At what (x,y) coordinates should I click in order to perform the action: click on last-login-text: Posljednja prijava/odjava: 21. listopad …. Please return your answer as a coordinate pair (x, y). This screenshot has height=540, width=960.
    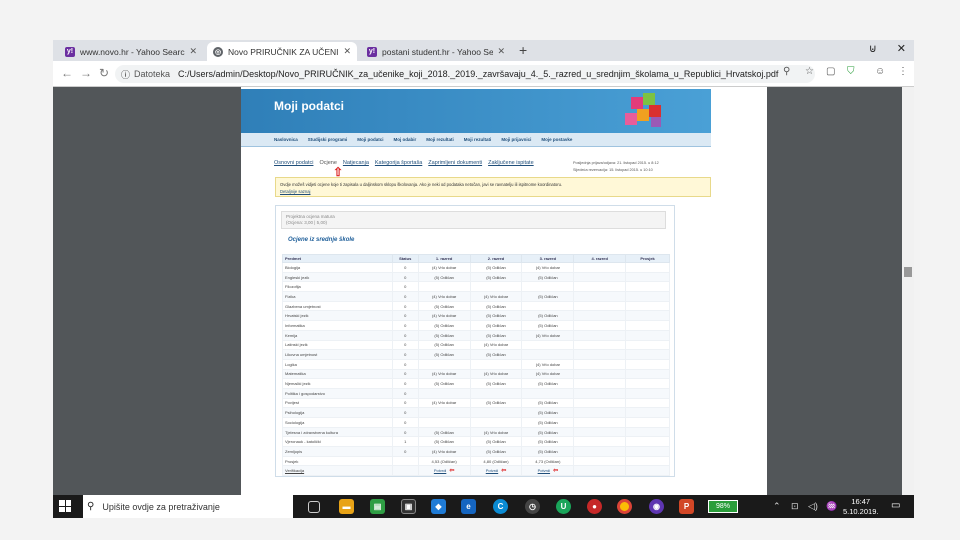
    Looking at the image, I should click on (616, 163).